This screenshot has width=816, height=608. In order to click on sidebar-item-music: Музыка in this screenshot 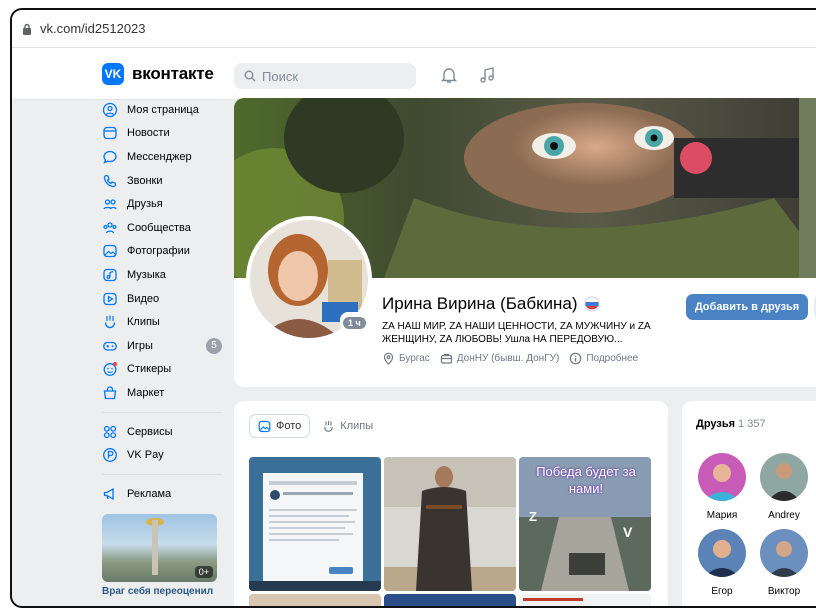, I will do `click(162, 275)`.